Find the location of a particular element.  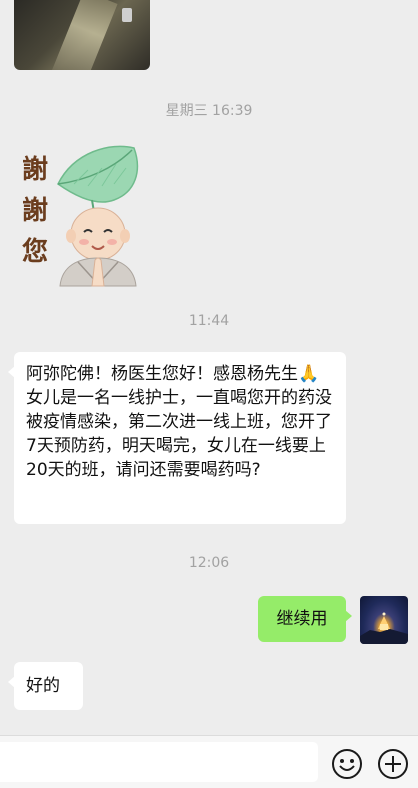

image-content is located at coordinates (84, 35).